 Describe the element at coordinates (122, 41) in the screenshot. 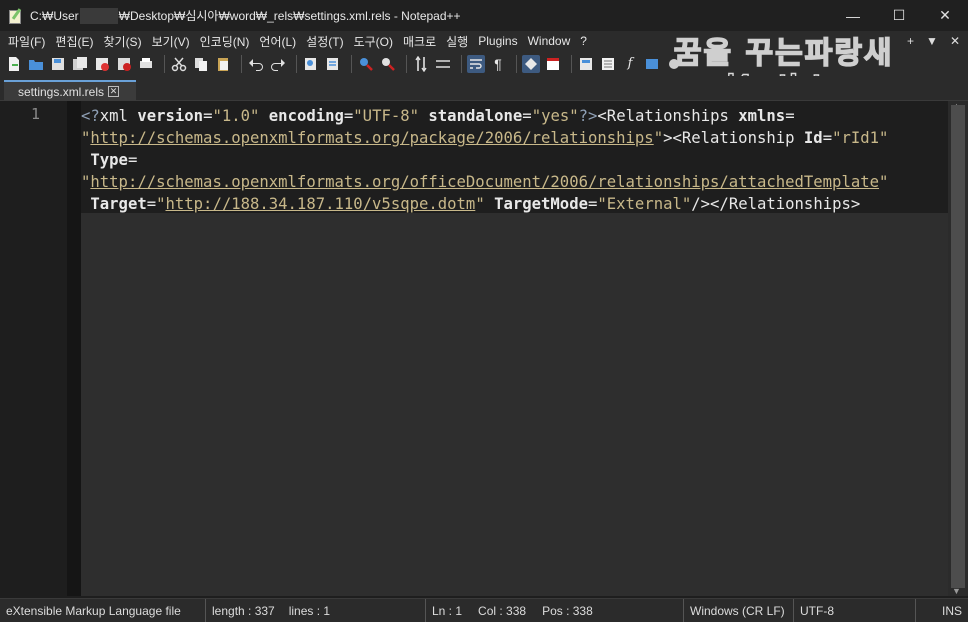

I see `menu-search: 찾기(S)` at that location.